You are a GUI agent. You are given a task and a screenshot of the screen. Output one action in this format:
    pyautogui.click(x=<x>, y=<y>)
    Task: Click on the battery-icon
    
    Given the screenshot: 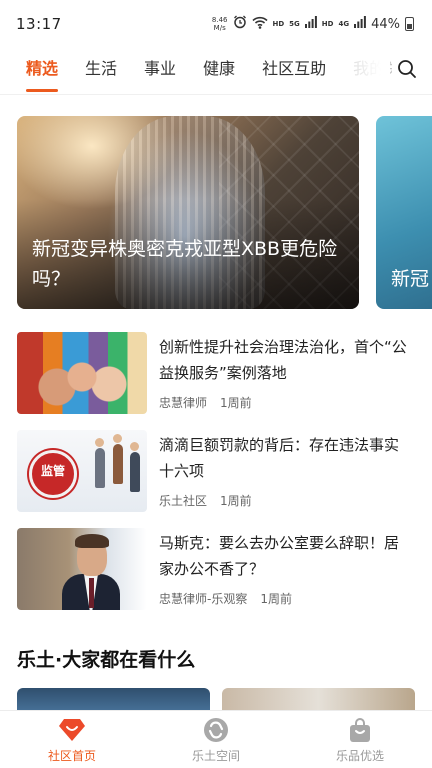 What is the action you would take?
    pyautogui.click(x=409, y=24)
    